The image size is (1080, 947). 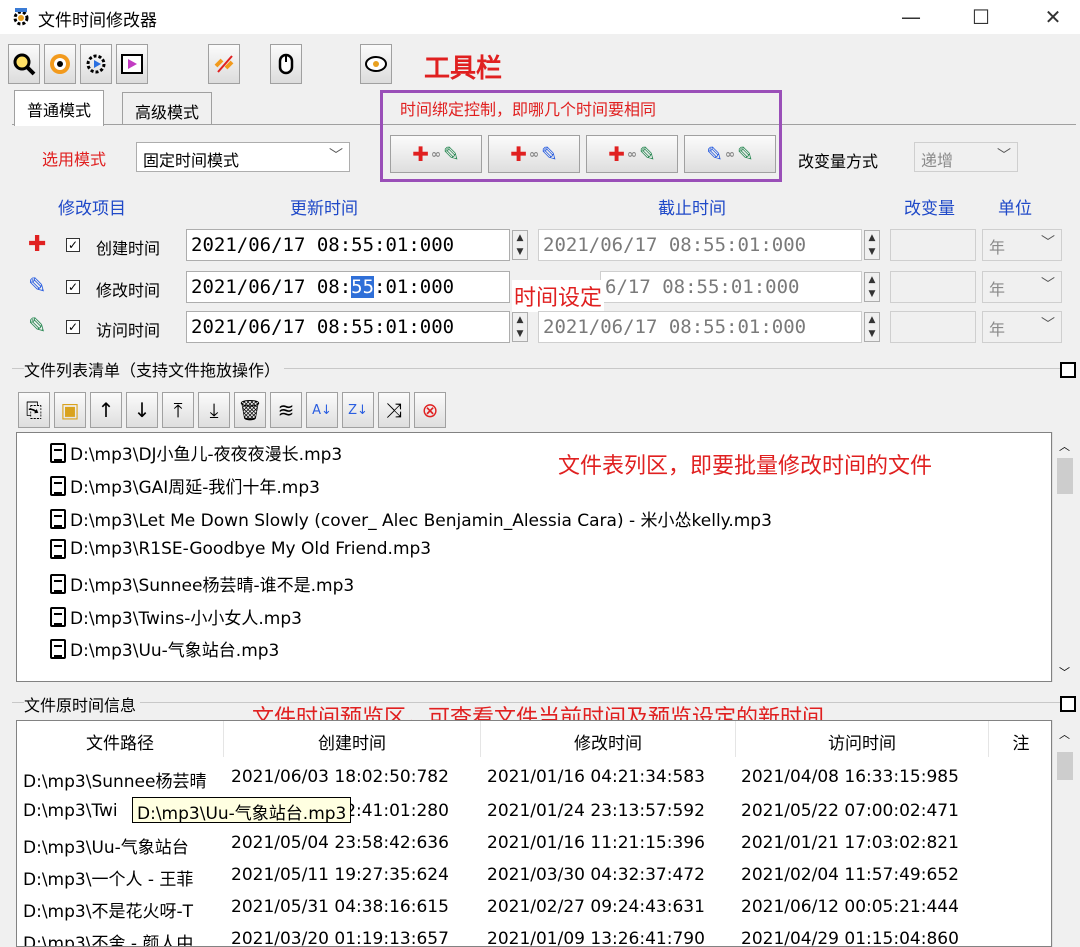 I want to click on preview-scrollbar: ︿, so click(x=1064, y=833).